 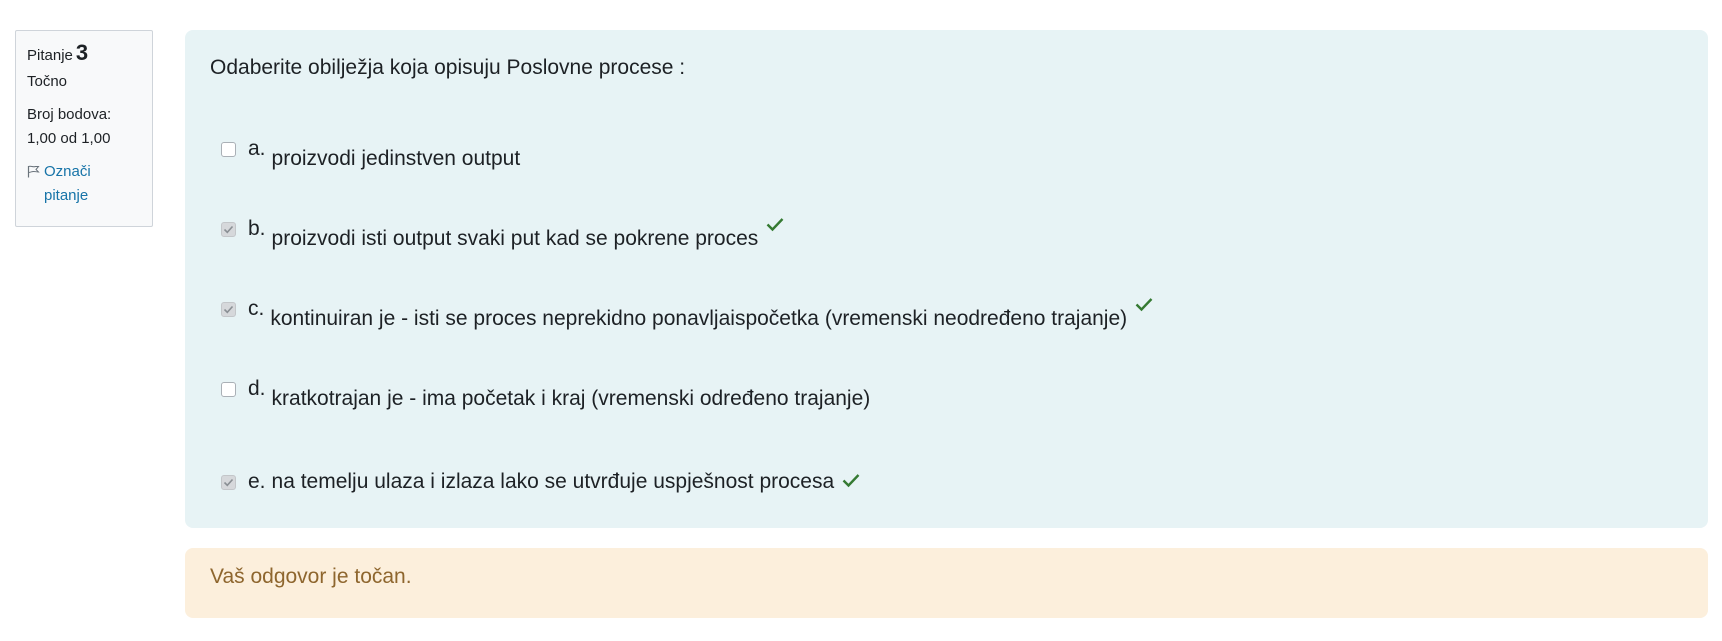 I want to click on feedback-text: Vaš odgovor je točan., so click(x=311, y=576).